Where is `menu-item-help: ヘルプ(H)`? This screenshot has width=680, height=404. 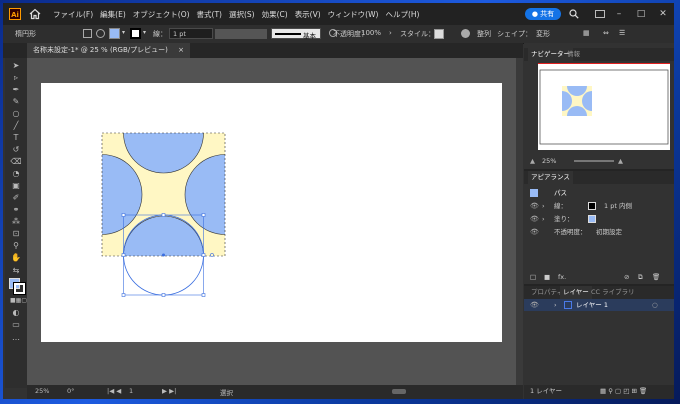 menu-item-help: ヘルプ(H) is located at coordinates (402, 14).